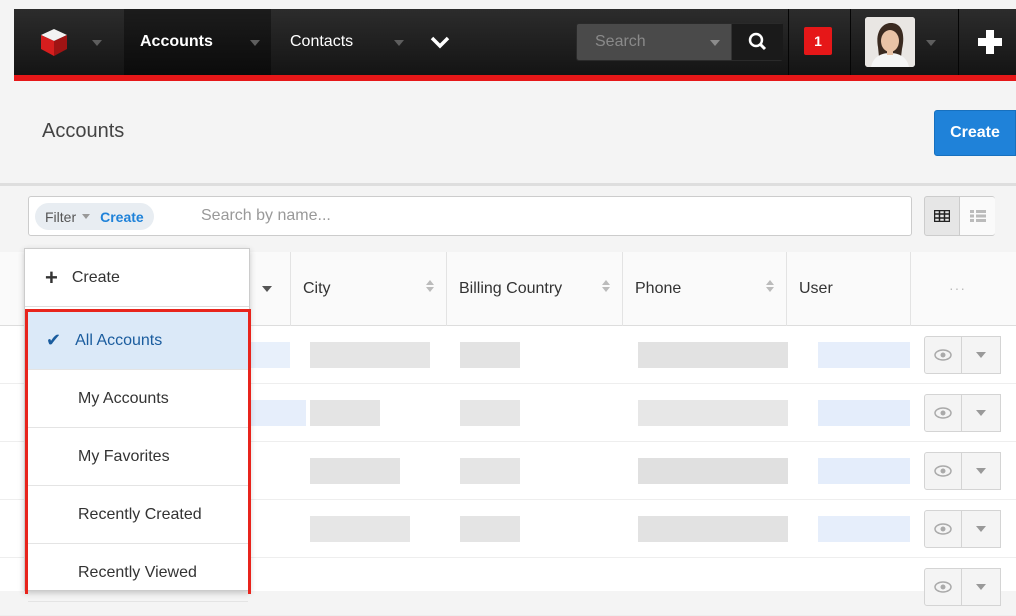  Describe the element at coordinates (818, 41) in the screenshot. I see `notifications-badge: 1` at that location.